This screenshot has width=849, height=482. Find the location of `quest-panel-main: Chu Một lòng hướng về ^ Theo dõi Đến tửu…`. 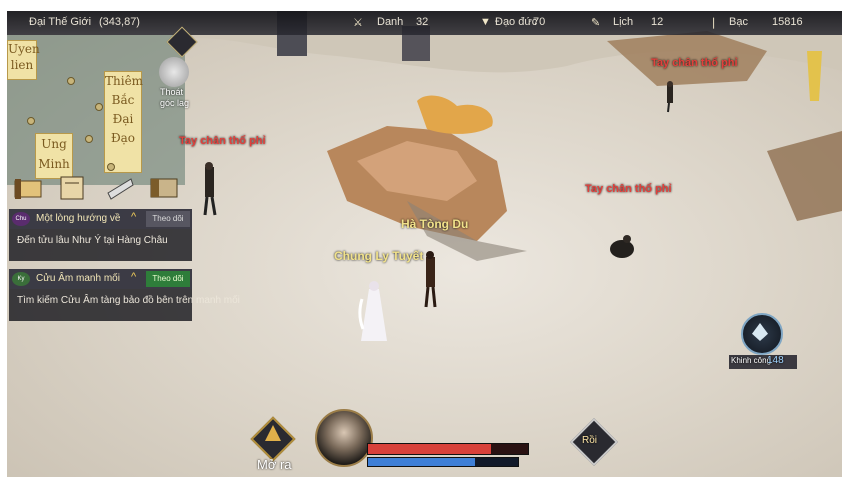

quest-panel-main: Chu Một lòng hướng về ^ Theo dõi Đến tửu… is located at coordinates (100, 235).